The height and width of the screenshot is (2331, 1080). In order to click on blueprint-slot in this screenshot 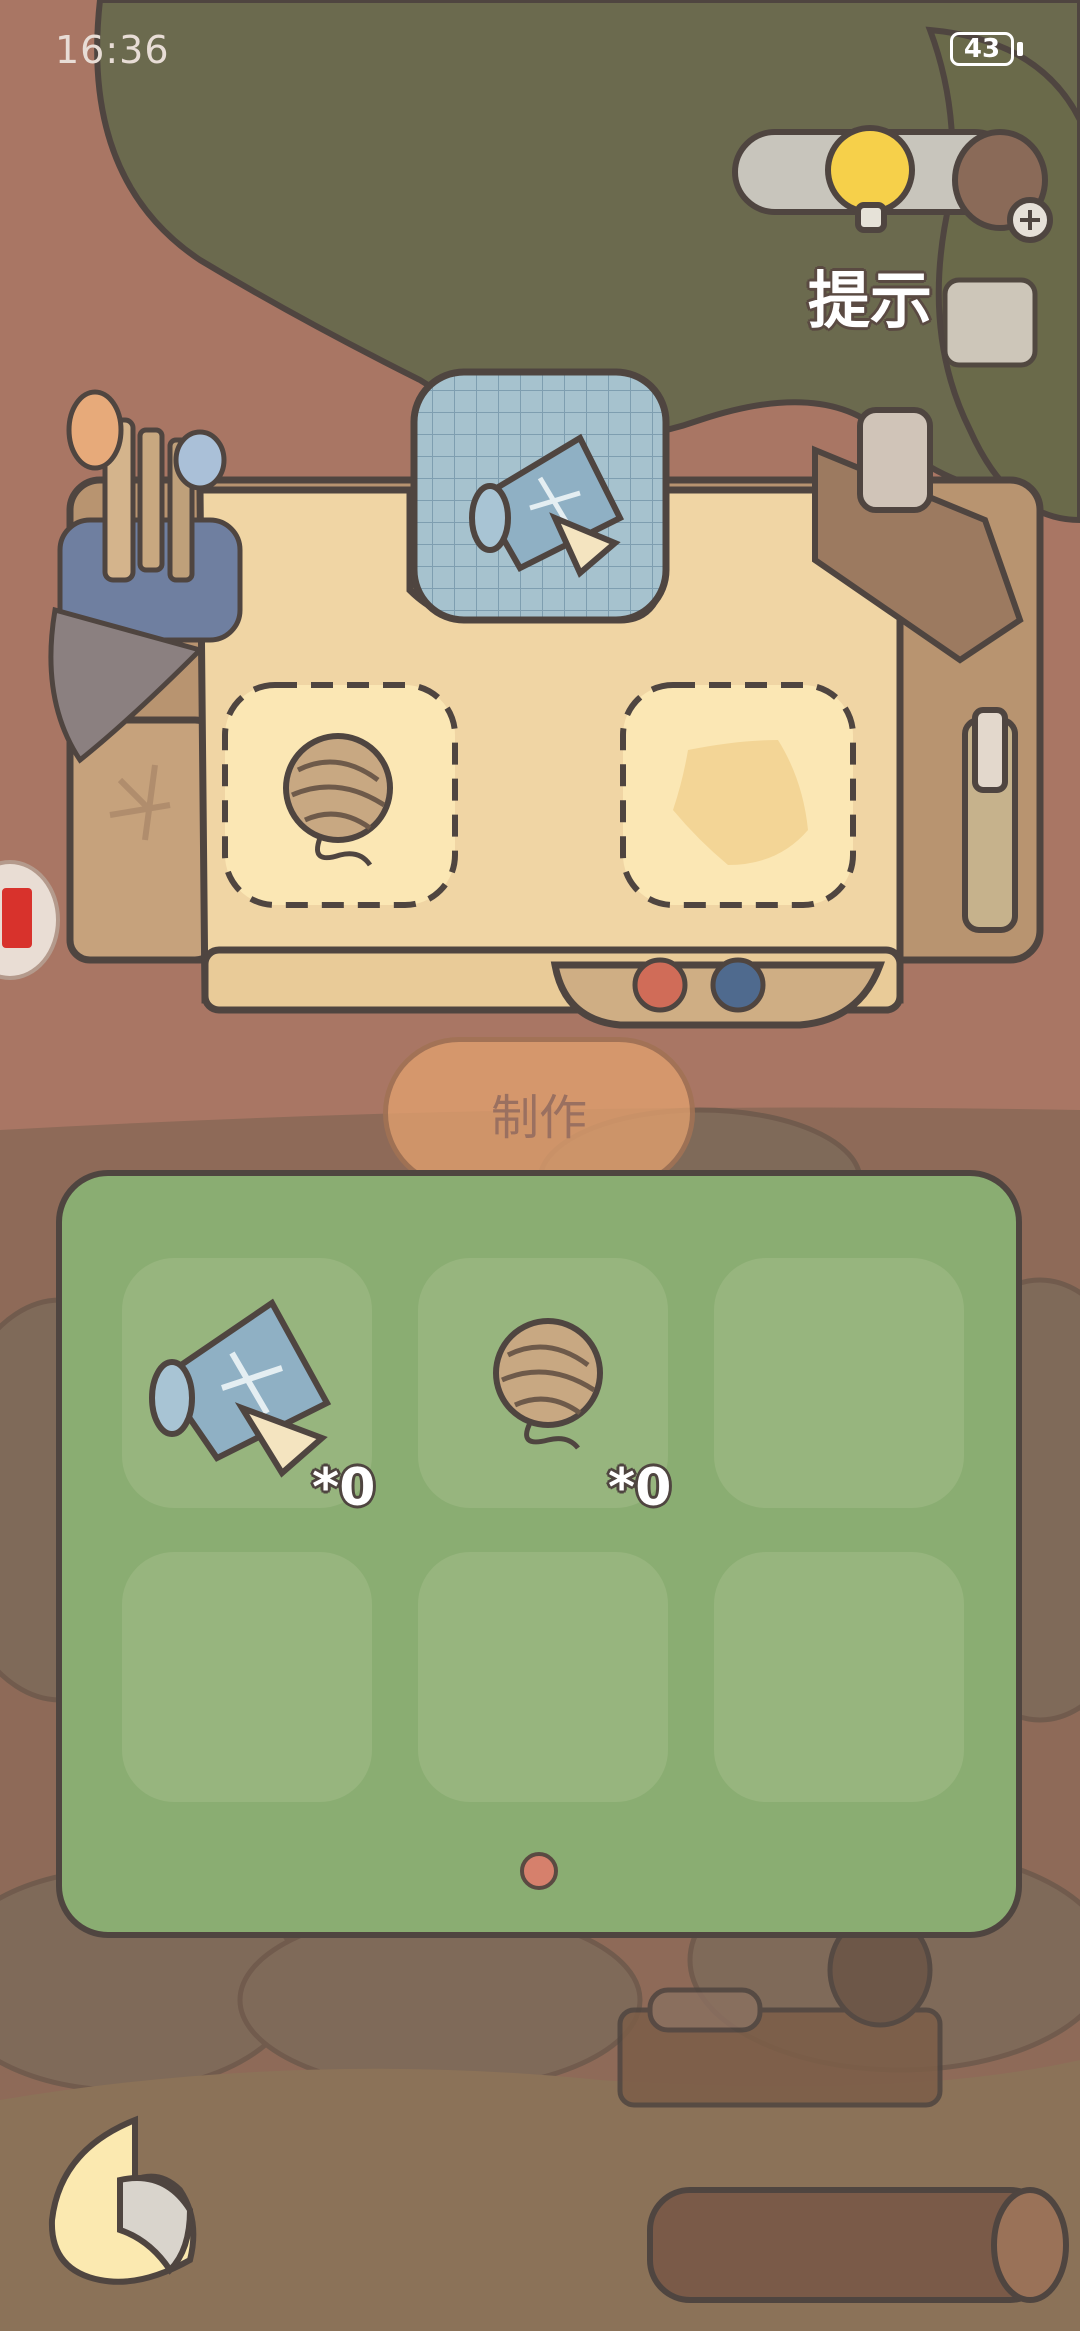, I will do `click(540, 496)`.